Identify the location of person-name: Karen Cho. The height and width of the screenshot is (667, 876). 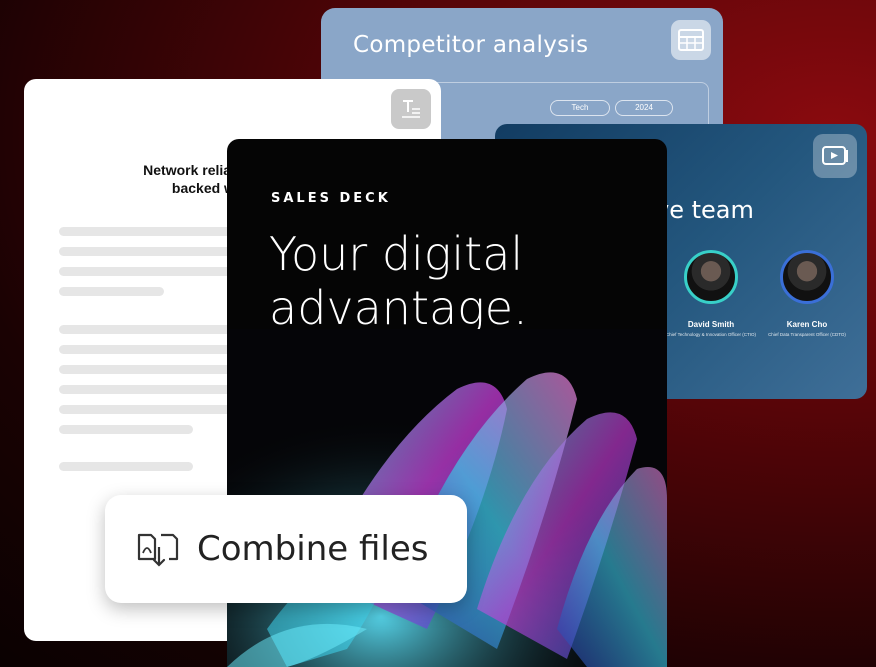
(807, 324).